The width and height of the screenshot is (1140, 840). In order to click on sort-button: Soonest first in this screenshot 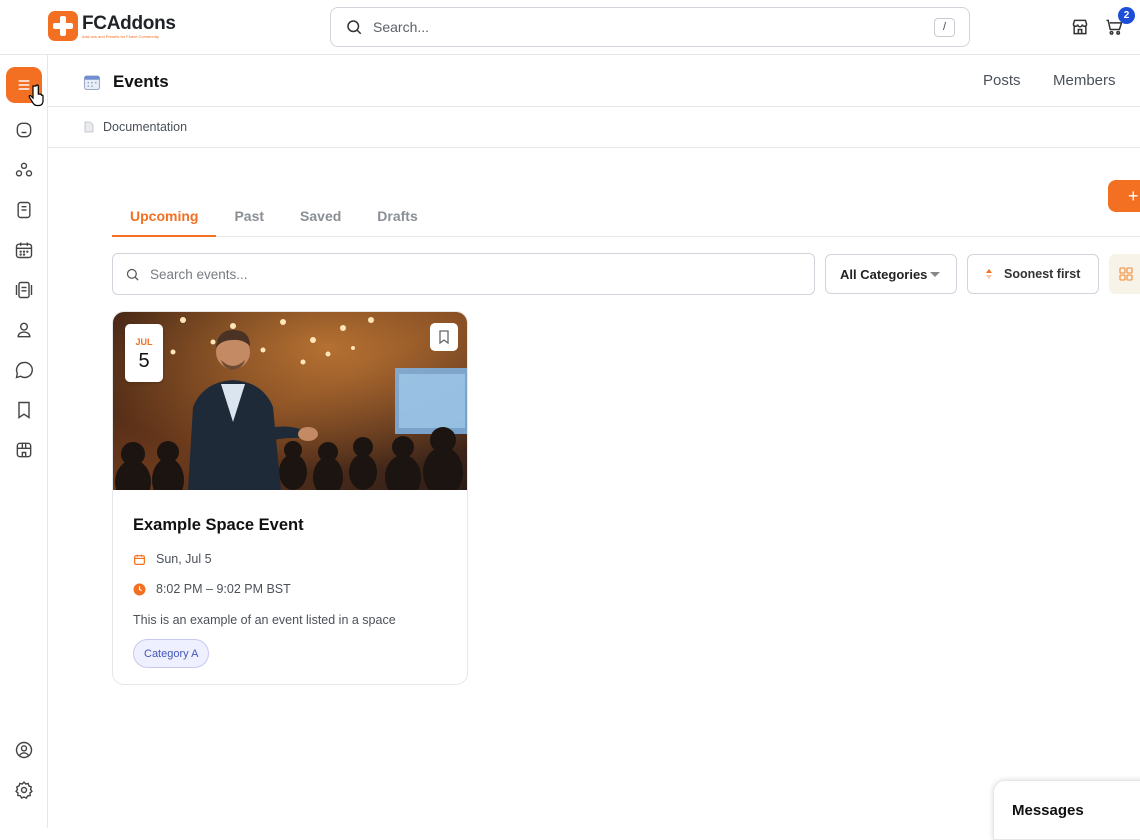, I will do `click(1033, 274)`.